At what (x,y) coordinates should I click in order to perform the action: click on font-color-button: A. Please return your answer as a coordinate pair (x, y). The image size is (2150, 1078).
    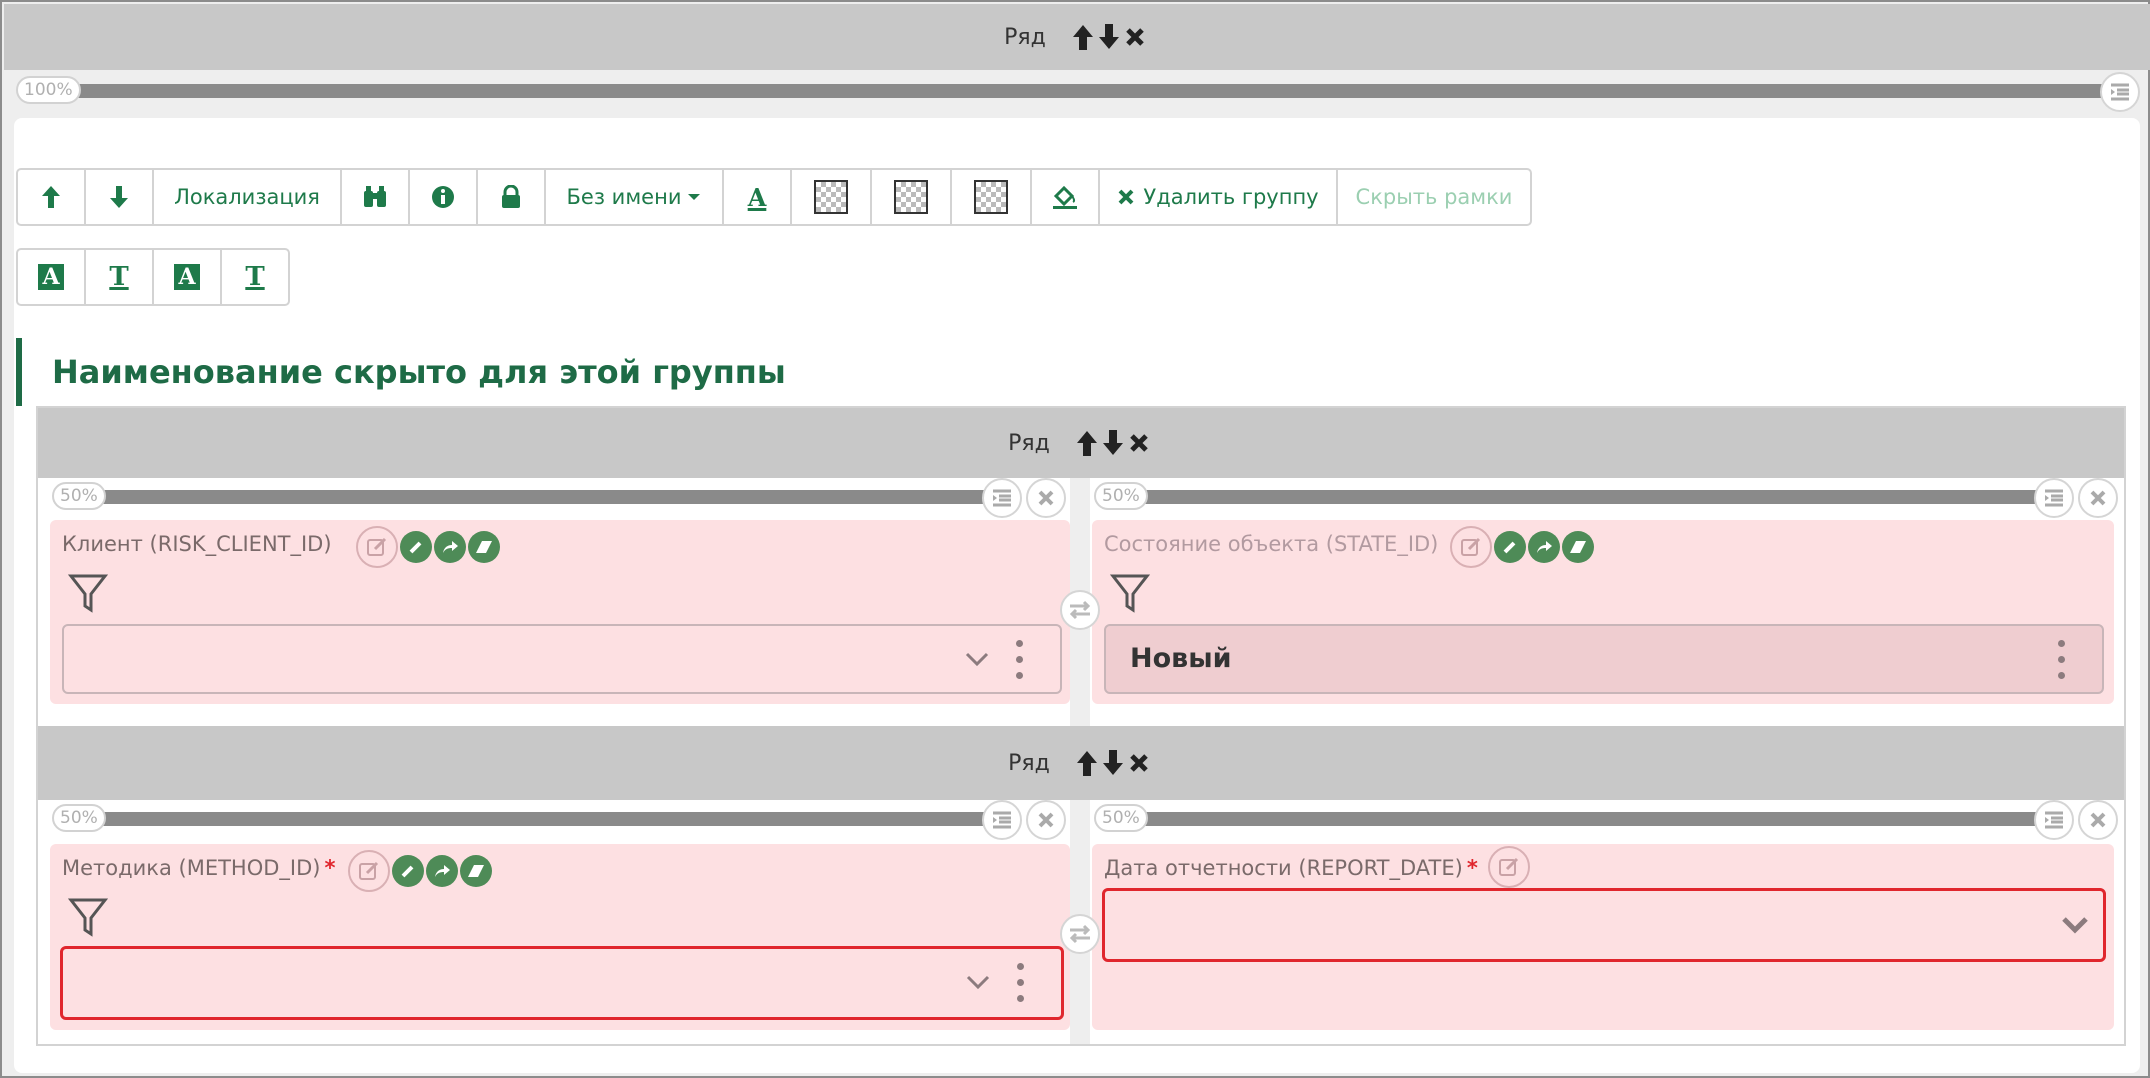
    Looking at the image, I should click on (757, 197).